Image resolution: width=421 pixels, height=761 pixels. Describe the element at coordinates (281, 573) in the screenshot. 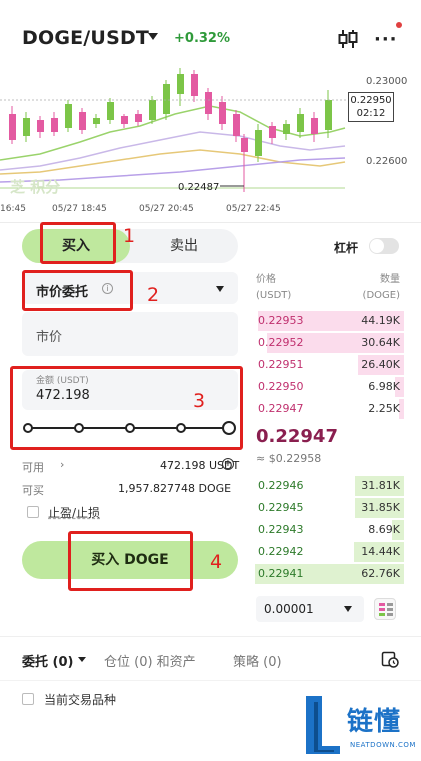

I see `bid-price: 0.22941` at that location.